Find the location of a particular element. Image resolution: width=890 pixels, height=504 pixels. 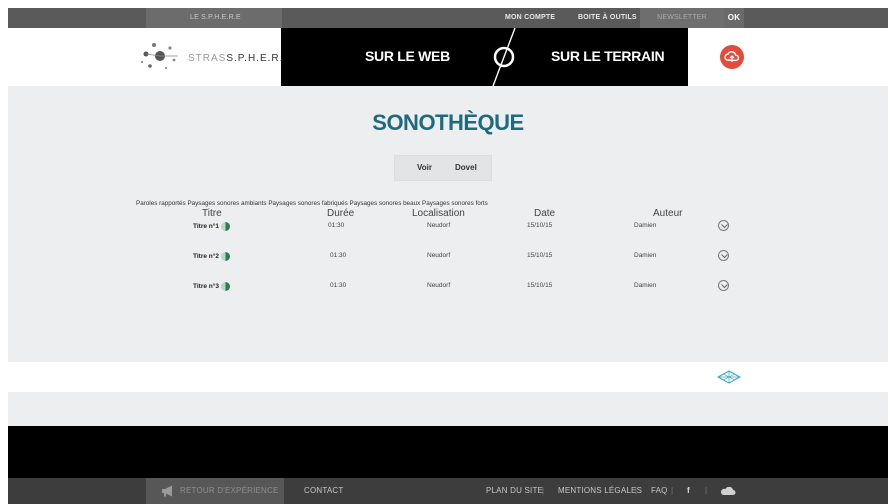

column-header-date: Date is located at coordinates (544, 213).